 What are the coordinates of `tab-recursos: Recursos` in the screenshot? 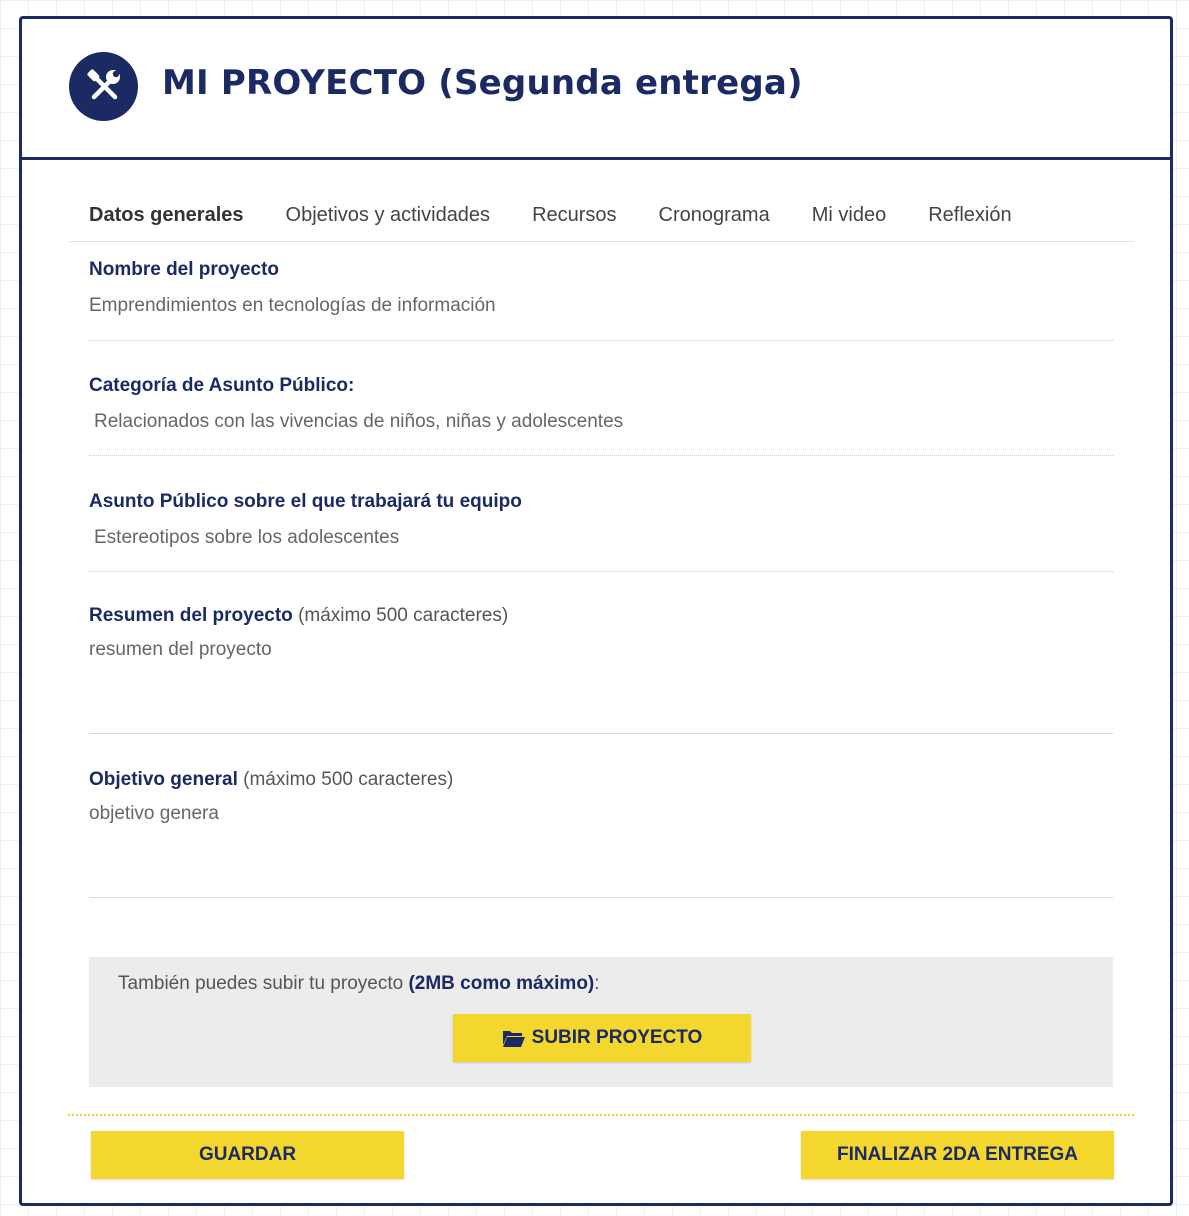 It's located at (574, 217).